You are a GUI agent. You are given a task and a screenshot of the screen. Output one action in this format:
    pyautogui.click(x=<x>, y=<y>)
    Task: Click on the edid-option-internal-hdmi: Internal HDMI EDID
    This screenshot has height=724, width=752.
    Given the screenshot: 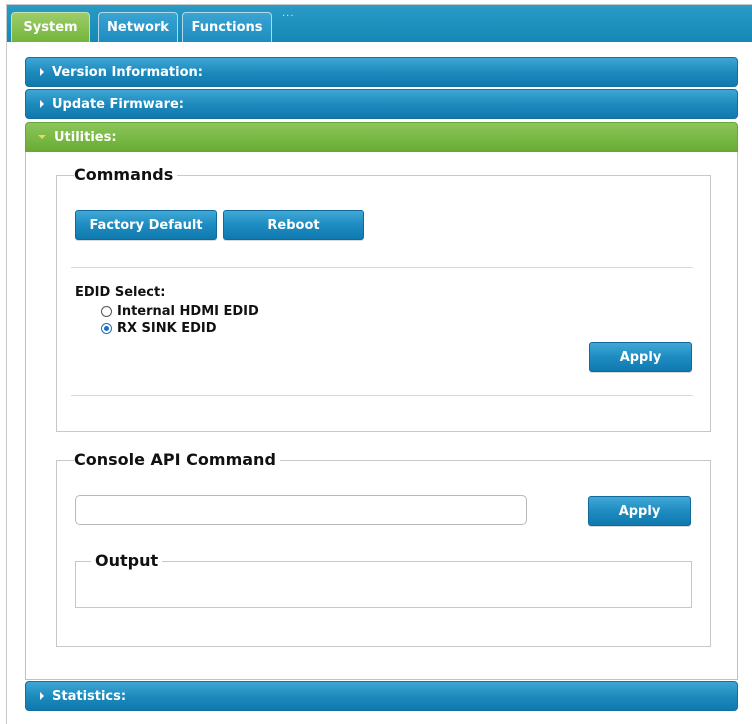 What is the action you would take?
    pyautogui.click(x=180, y=311)
    